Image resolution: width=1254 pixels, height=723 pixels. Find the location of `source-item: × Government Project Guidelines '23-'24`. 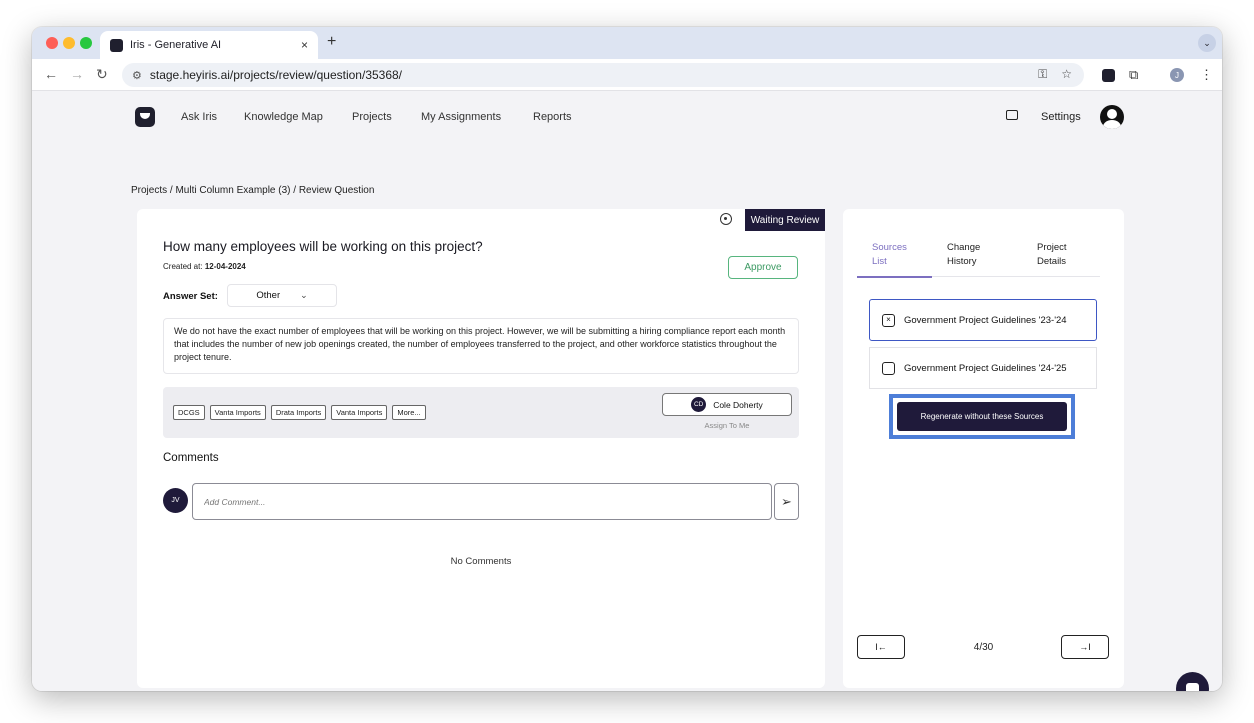

source-item: × Government Project Guidelines '23-'24 is located at coordinates (983, 320).